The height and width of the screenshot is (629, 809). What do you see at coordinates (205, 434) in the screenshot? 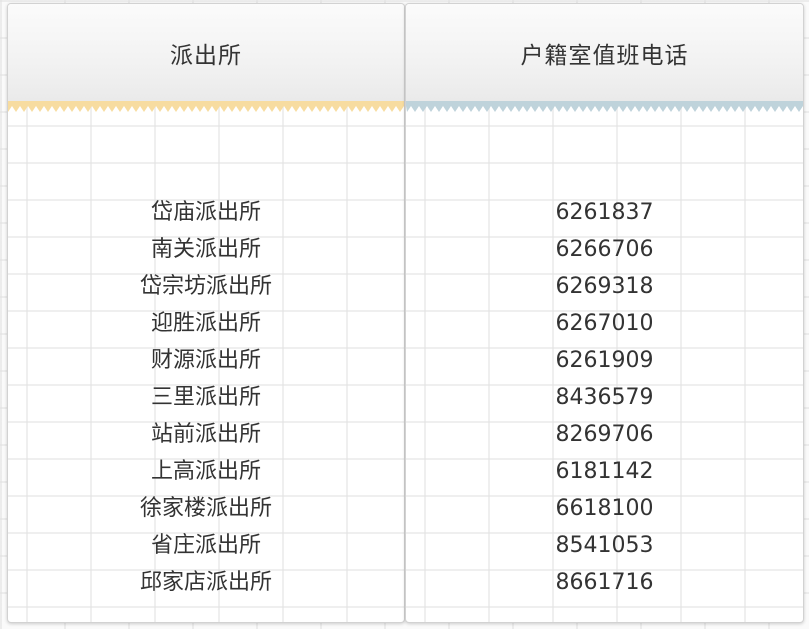
I see `station-name-cell: 站前派出所` at bounding box center [205, 434].